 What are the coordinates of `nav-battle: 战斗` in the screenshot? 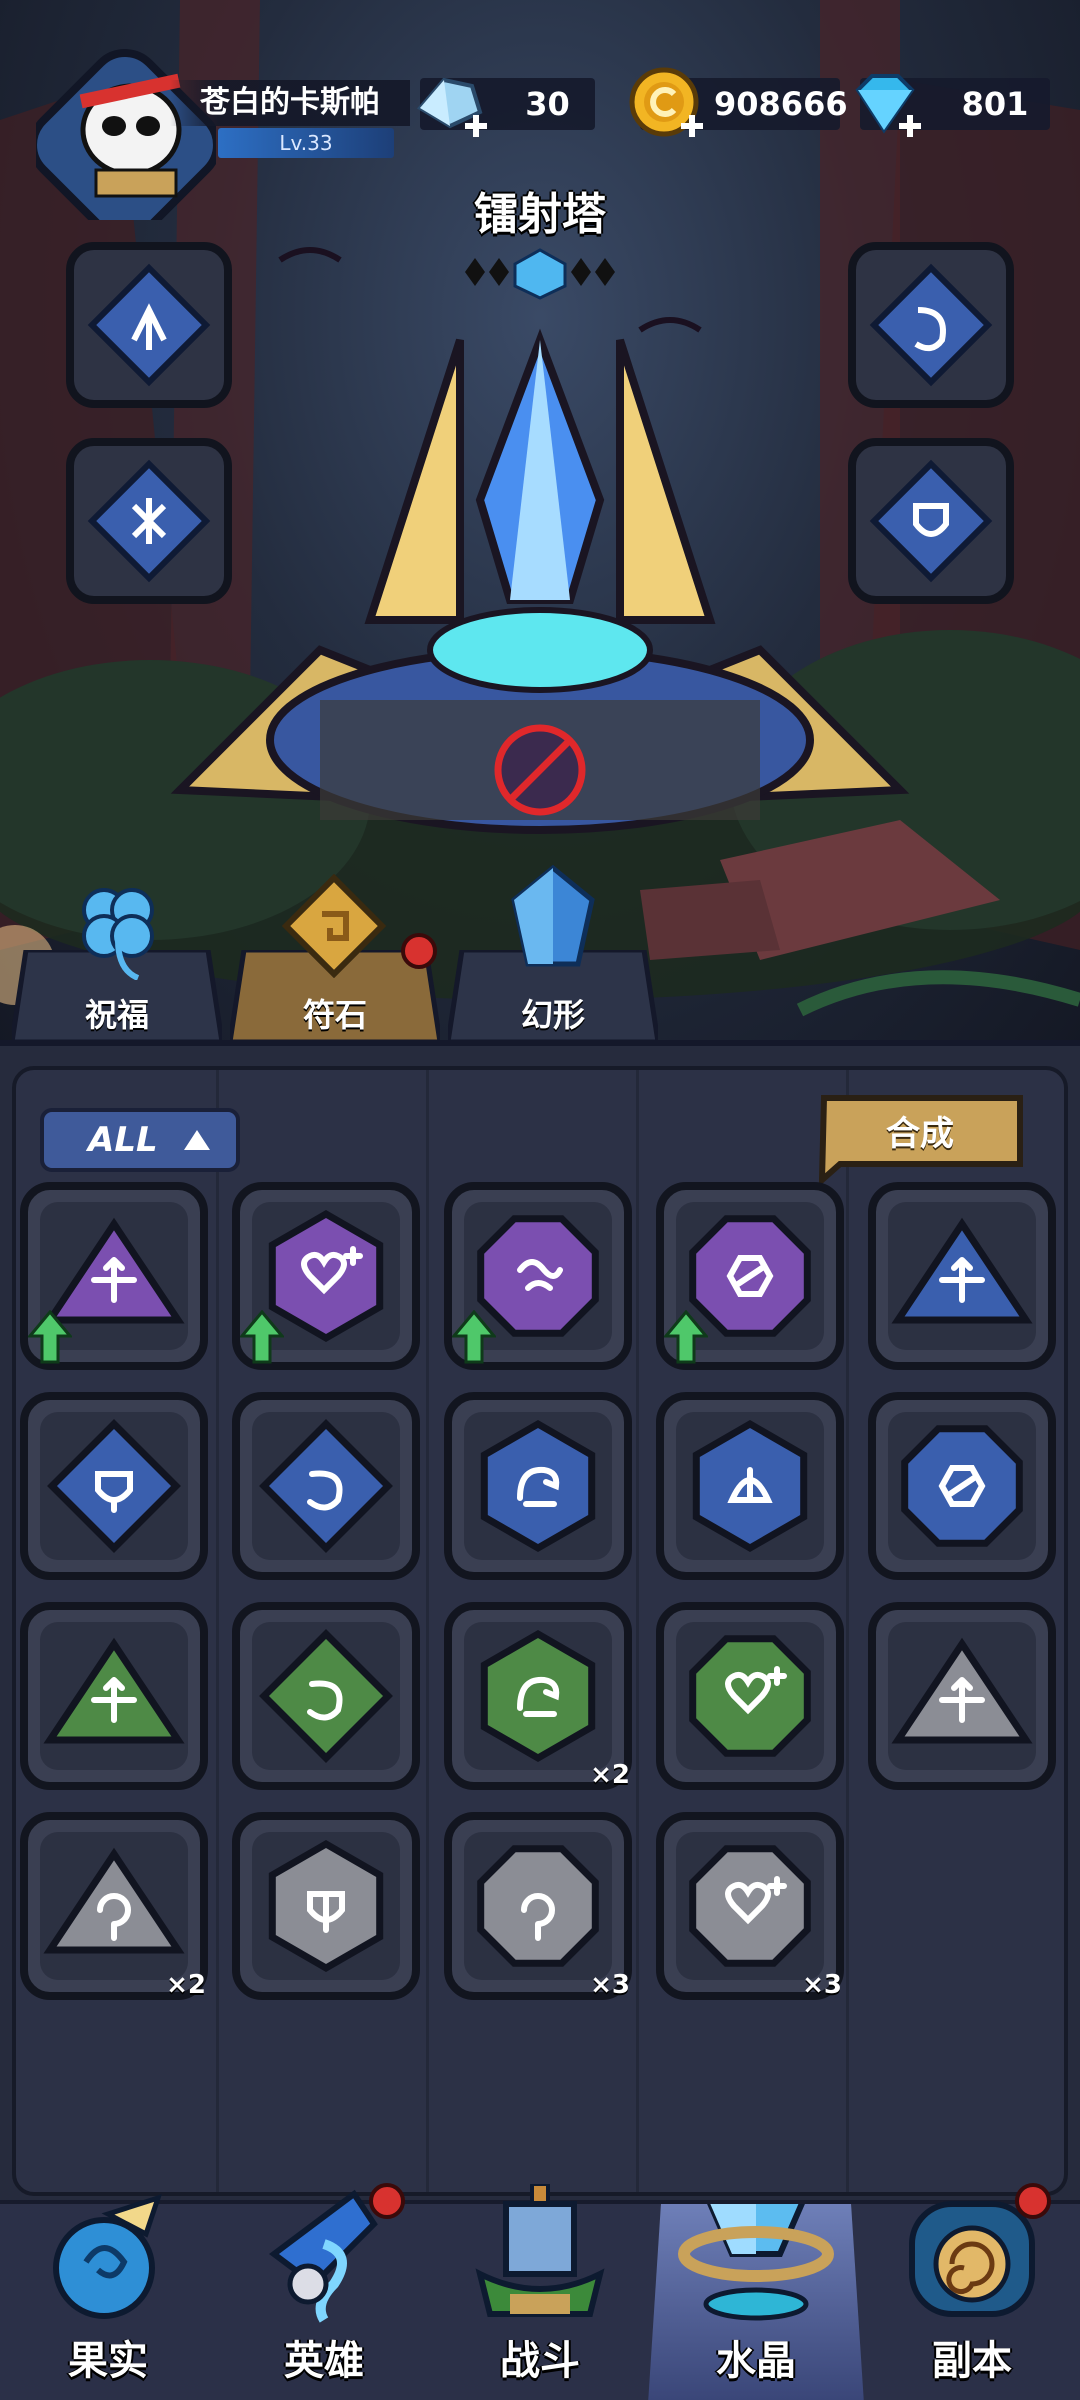 It's located at (540, 2292).